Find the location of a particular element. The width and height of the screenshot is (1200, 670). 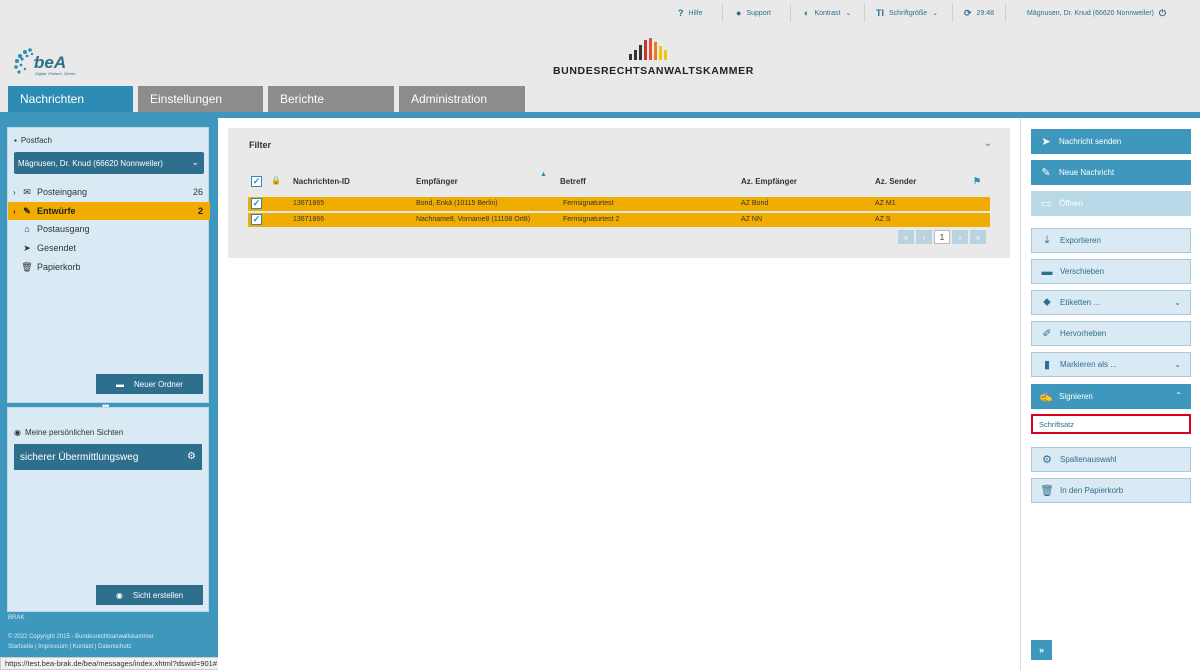

view-item: sicherer Übermittlungsweg ⚙ is located at coordinates (108, 457).